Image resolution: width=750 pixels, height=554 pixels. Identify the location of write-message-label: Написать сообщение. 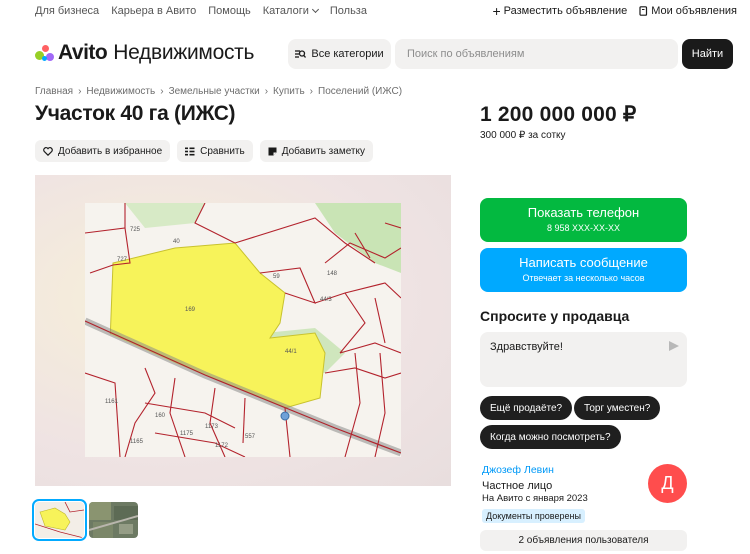
(583, 262).